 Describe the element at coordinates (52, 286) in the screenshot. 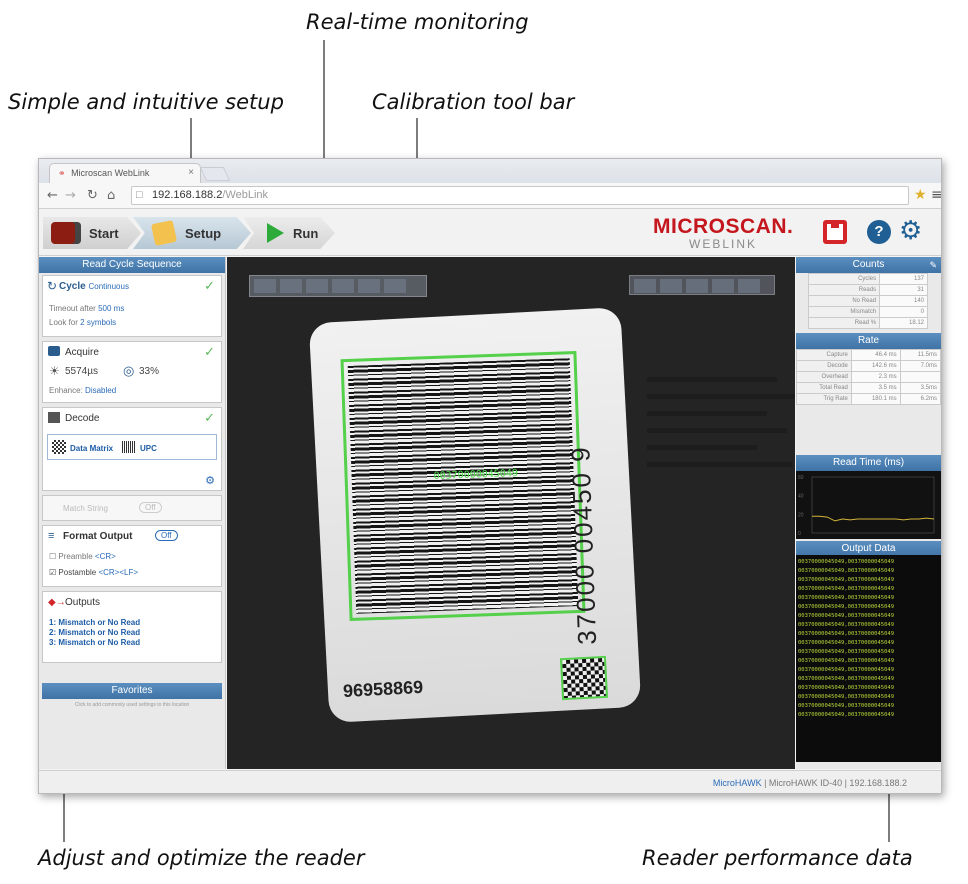

I see `cycle-refresh-icon: ↻` at that location.